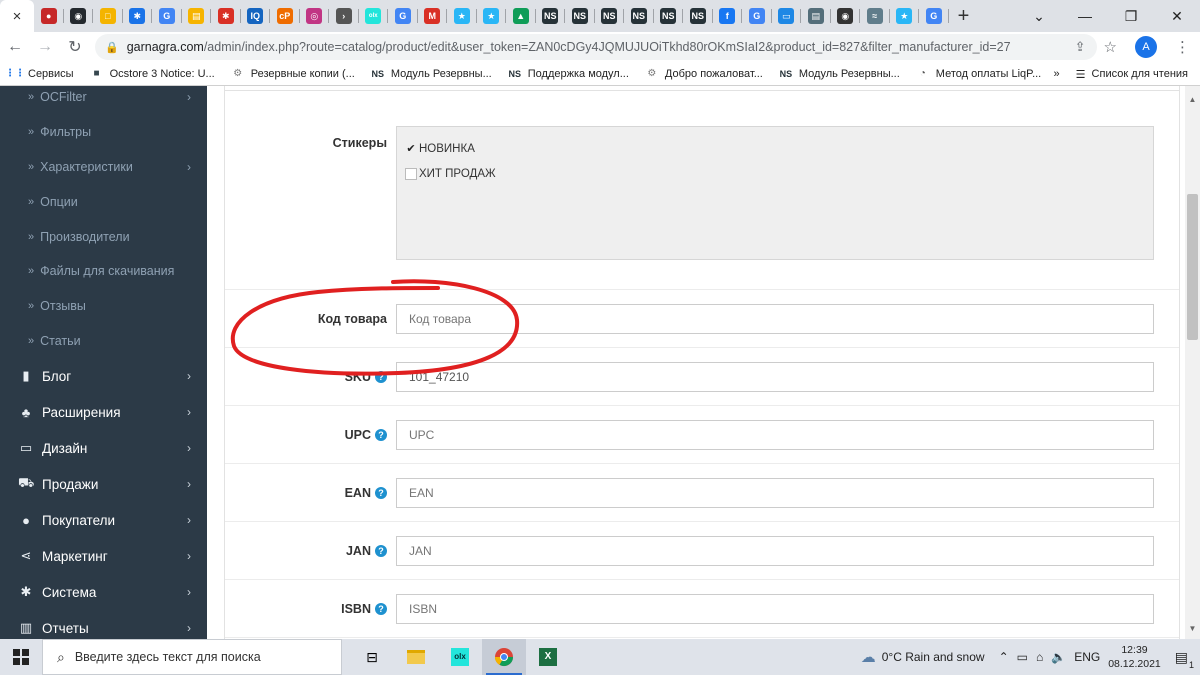  I want to click on sidebar-item: ♣ Расширения ›, so click(103, 412).